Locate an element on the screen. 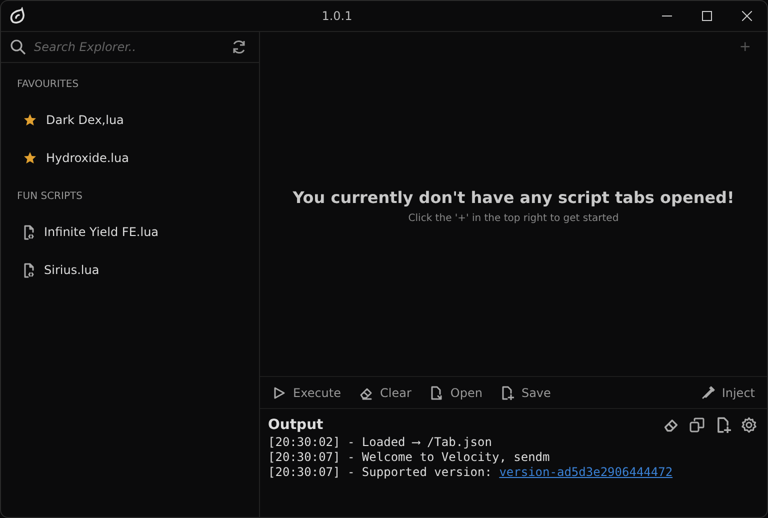  file-item: Sirius.lua is located at coordinates (130, 270).